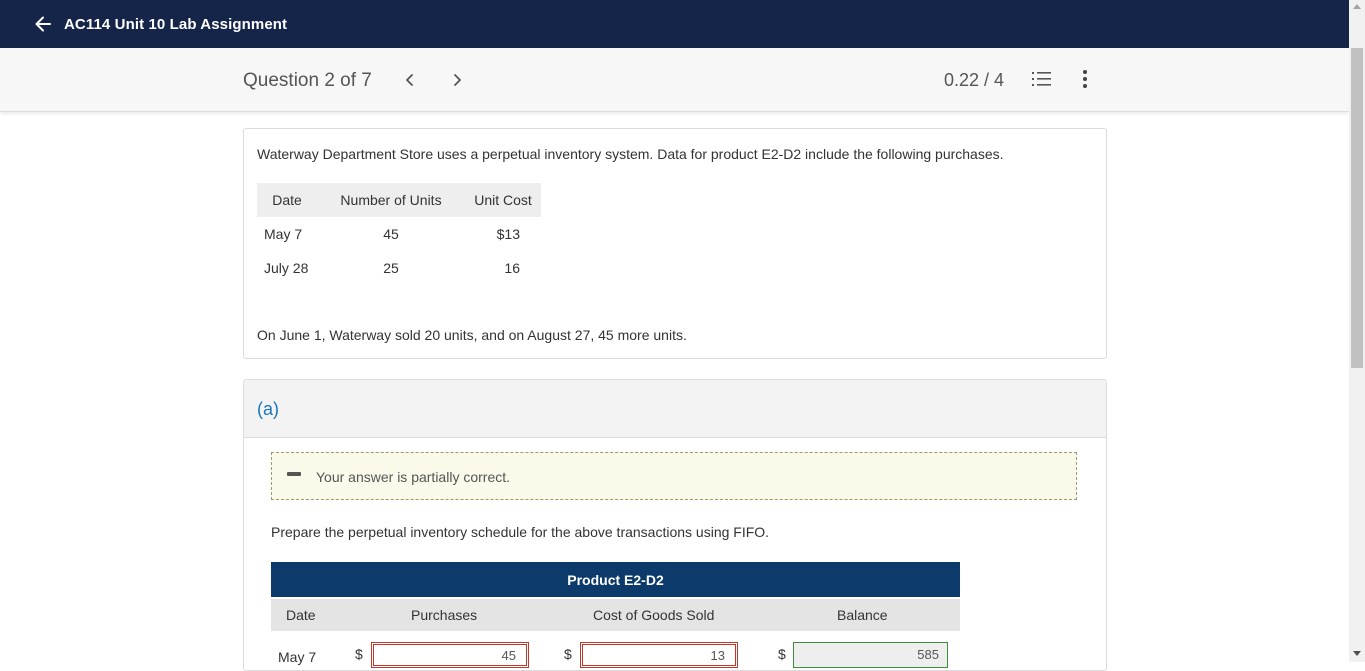  Describe the element at coordinates (615, 580) in the screenshot. I see `schedule-title: Product E2-D2` at that location.